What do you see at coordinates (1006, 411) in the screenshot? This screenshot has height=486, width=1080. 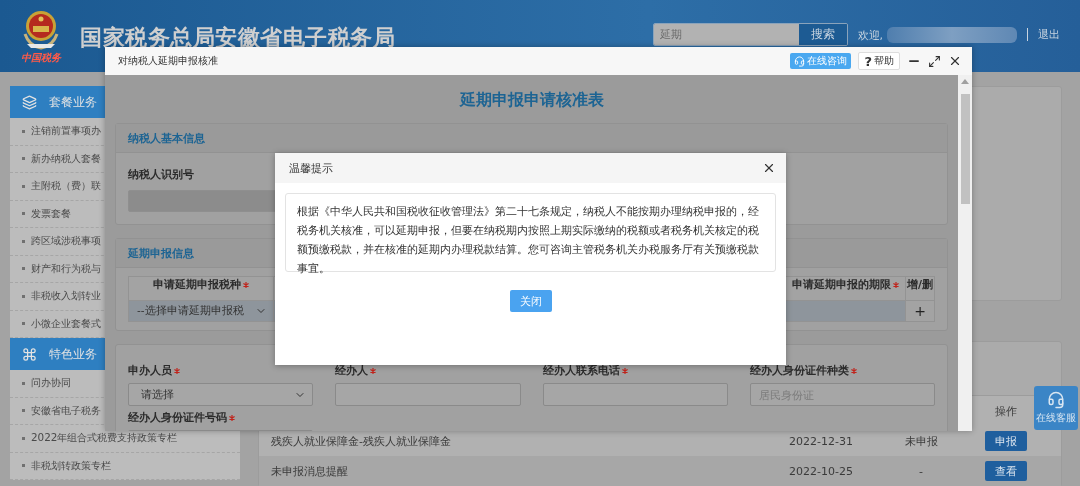 I see `column-header: 操作` at bounding box center [1006, 411].